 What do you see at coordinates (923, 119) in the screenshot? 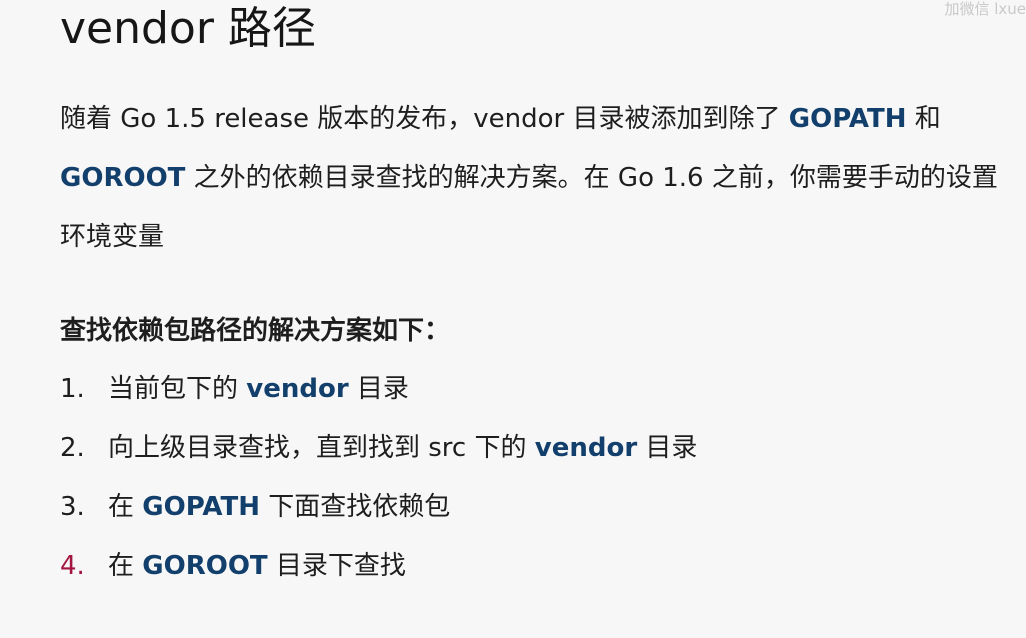
I see `intro-text-2: 和` at bounding box center [923, 119].